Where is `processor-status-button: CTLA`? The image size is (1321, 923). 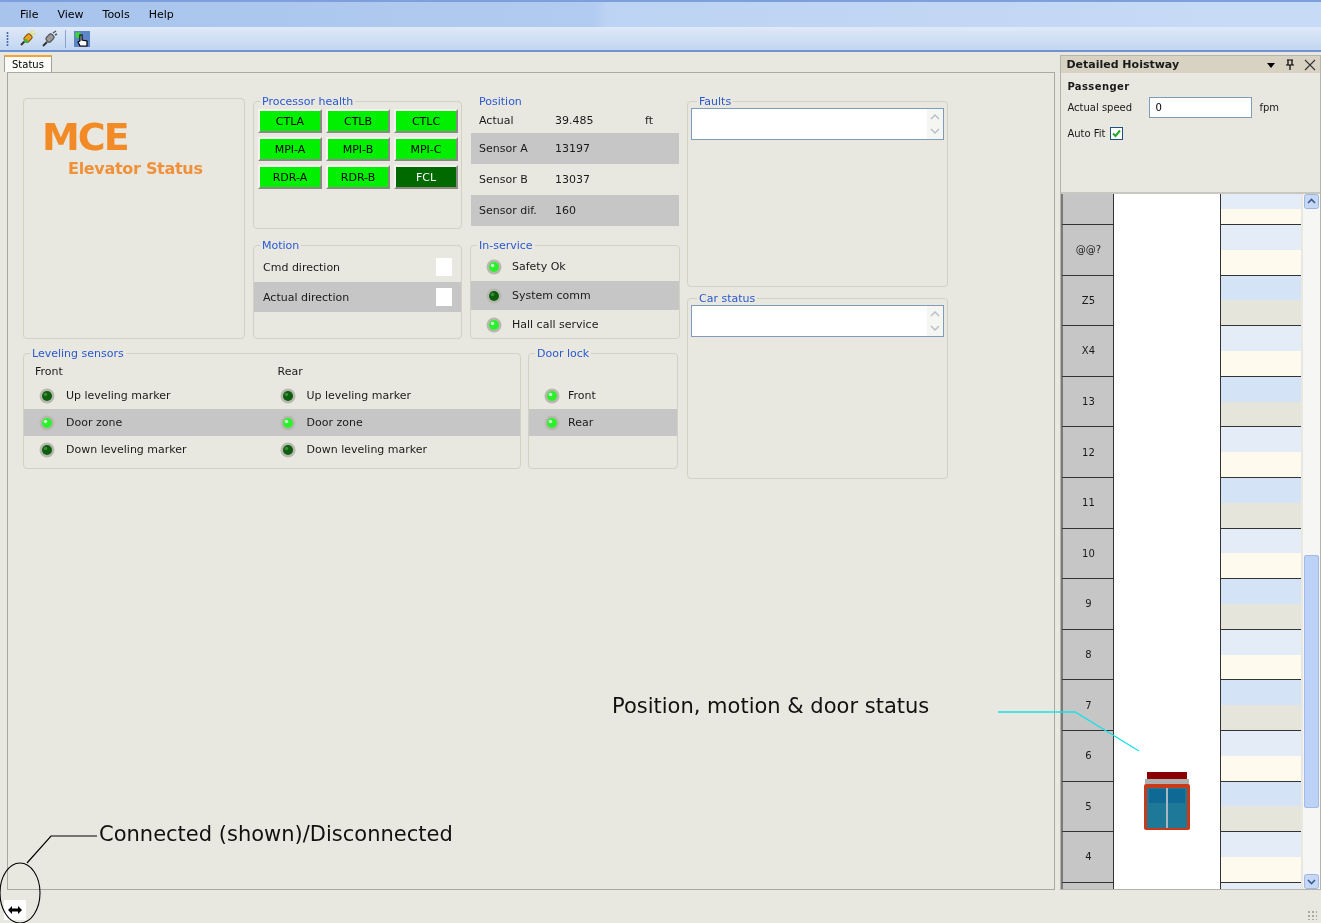 processor-status-button: CTLA is located at coordinates (290, 121).